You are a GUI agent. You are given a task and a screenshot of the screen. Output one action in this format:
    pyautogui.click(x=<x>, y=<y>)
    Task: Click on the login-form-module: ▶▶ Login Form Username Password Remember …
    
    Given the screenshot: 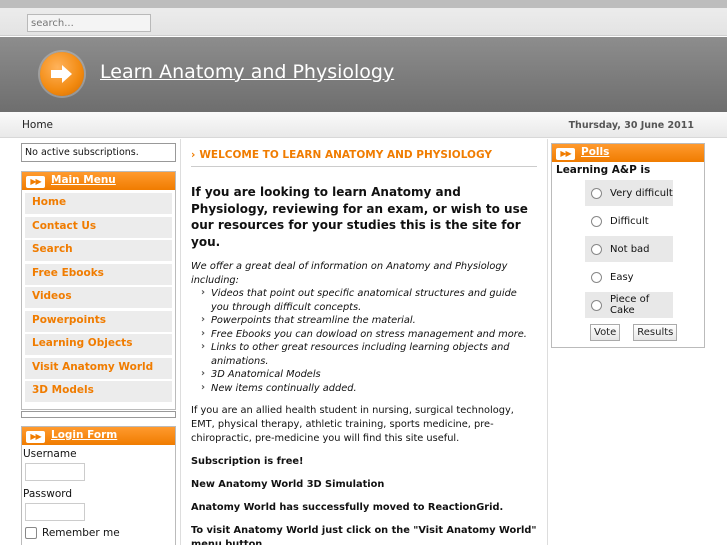 What is the action you would take?
    pyautogui.click(x=98, y=485)
    